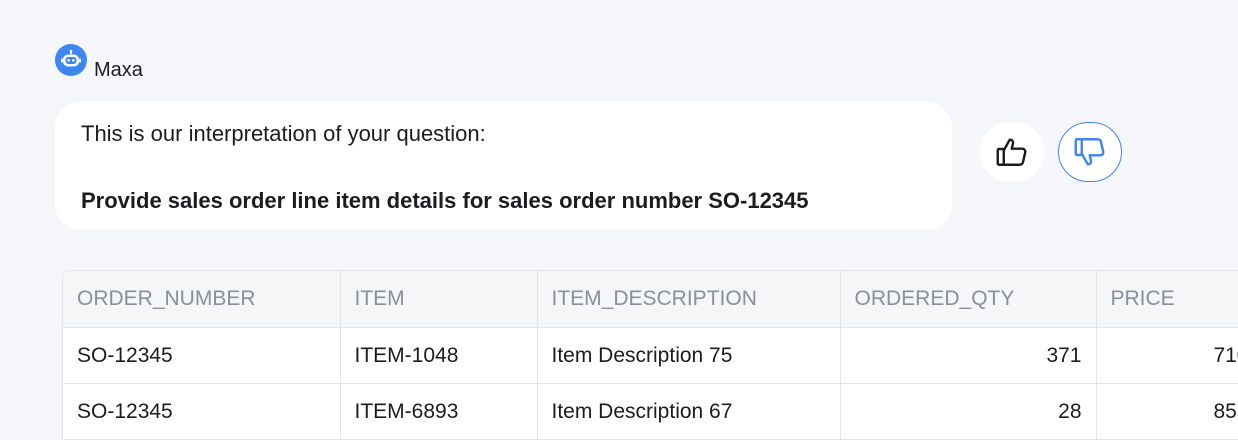 This screenshot has height=440, width=1238. Describe the element at coordinates (1167, 355) in the screenshot. I see `cell-price: 710` at that location.